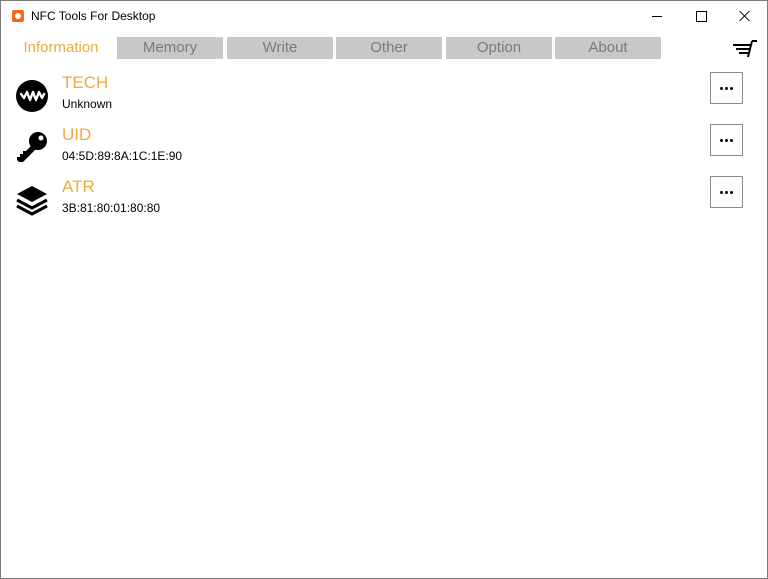  Describe the element at coordinates (93, 16) in the screenshot. I see `window-title: NFC Tools For Desktop` at that location.